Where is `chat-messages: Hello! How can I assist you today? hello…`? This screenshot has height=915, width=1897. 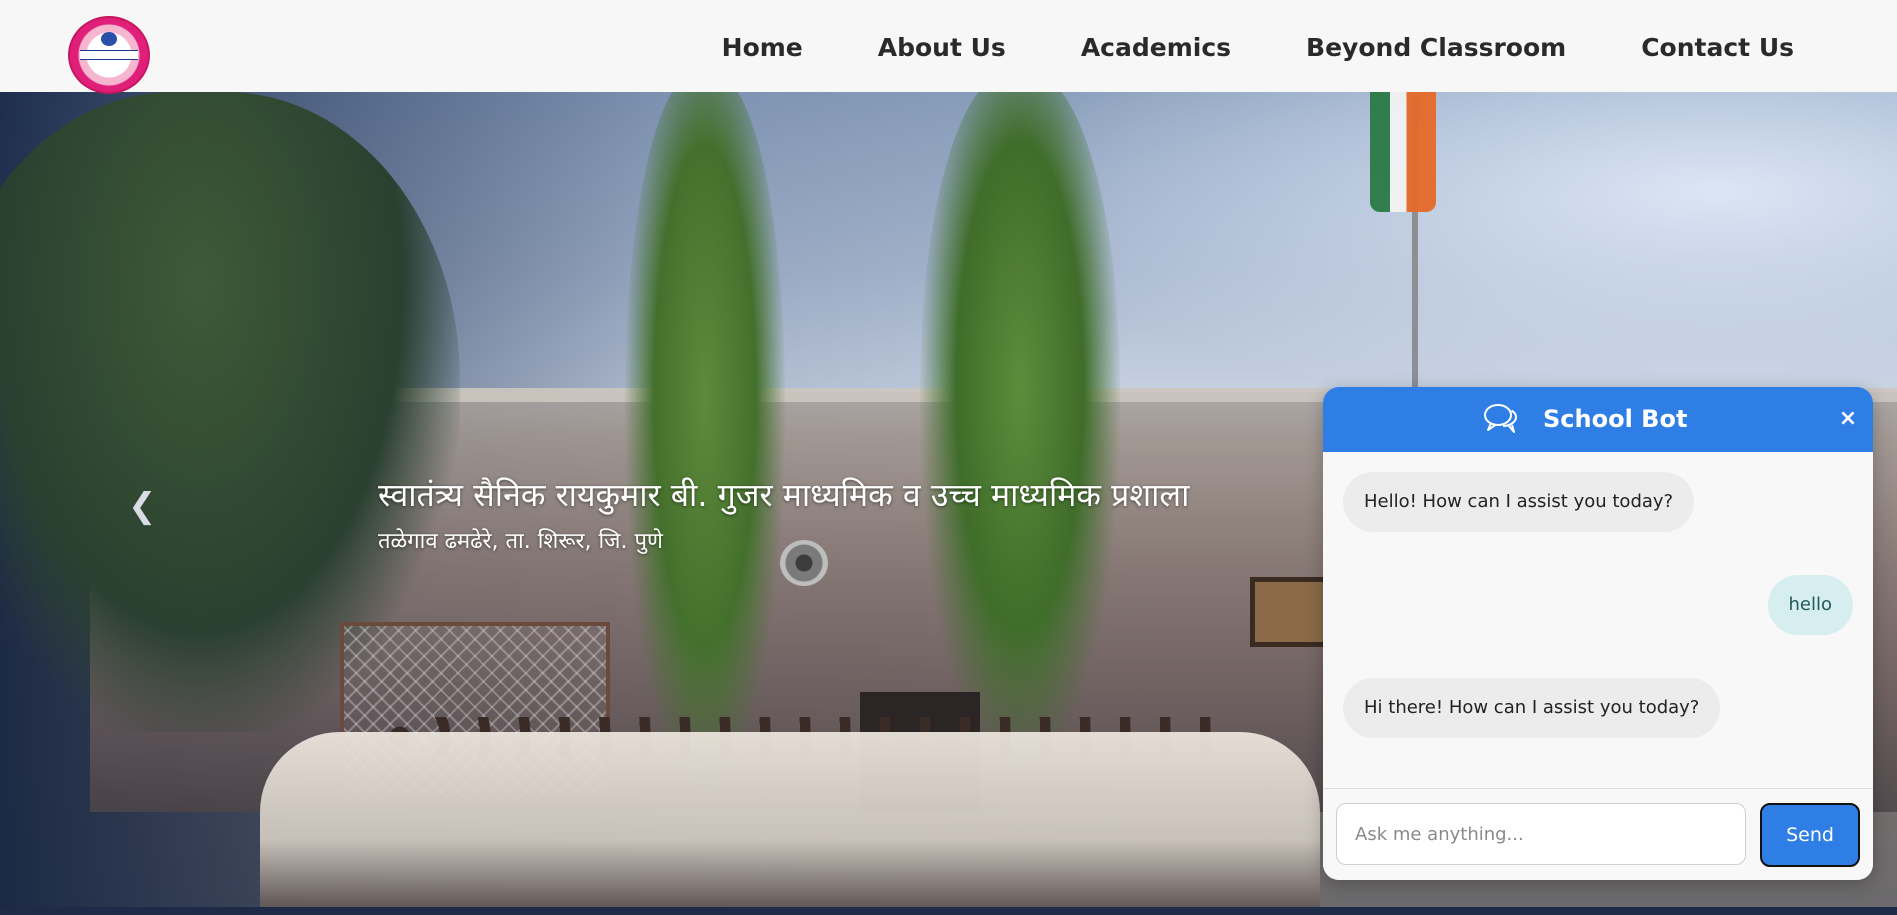
chat-messages: Hello! How can I assist you today? hello… is located at coordinates (1598, 624).